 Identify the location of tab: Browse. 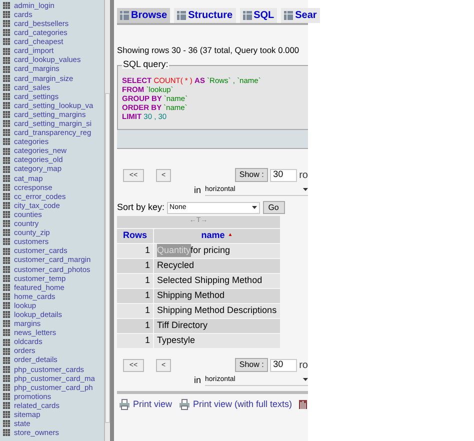
(143, 15).